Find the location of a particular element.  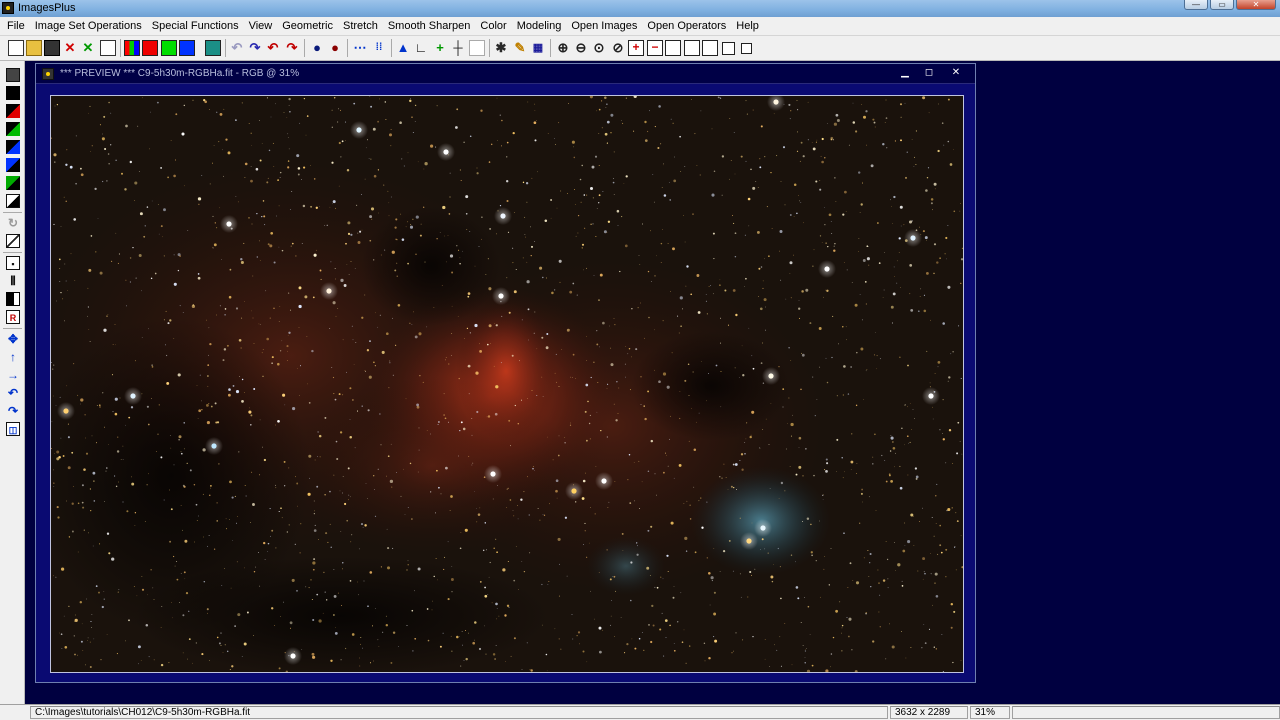

add-red-icon: + is located at coordinates (636, 48).